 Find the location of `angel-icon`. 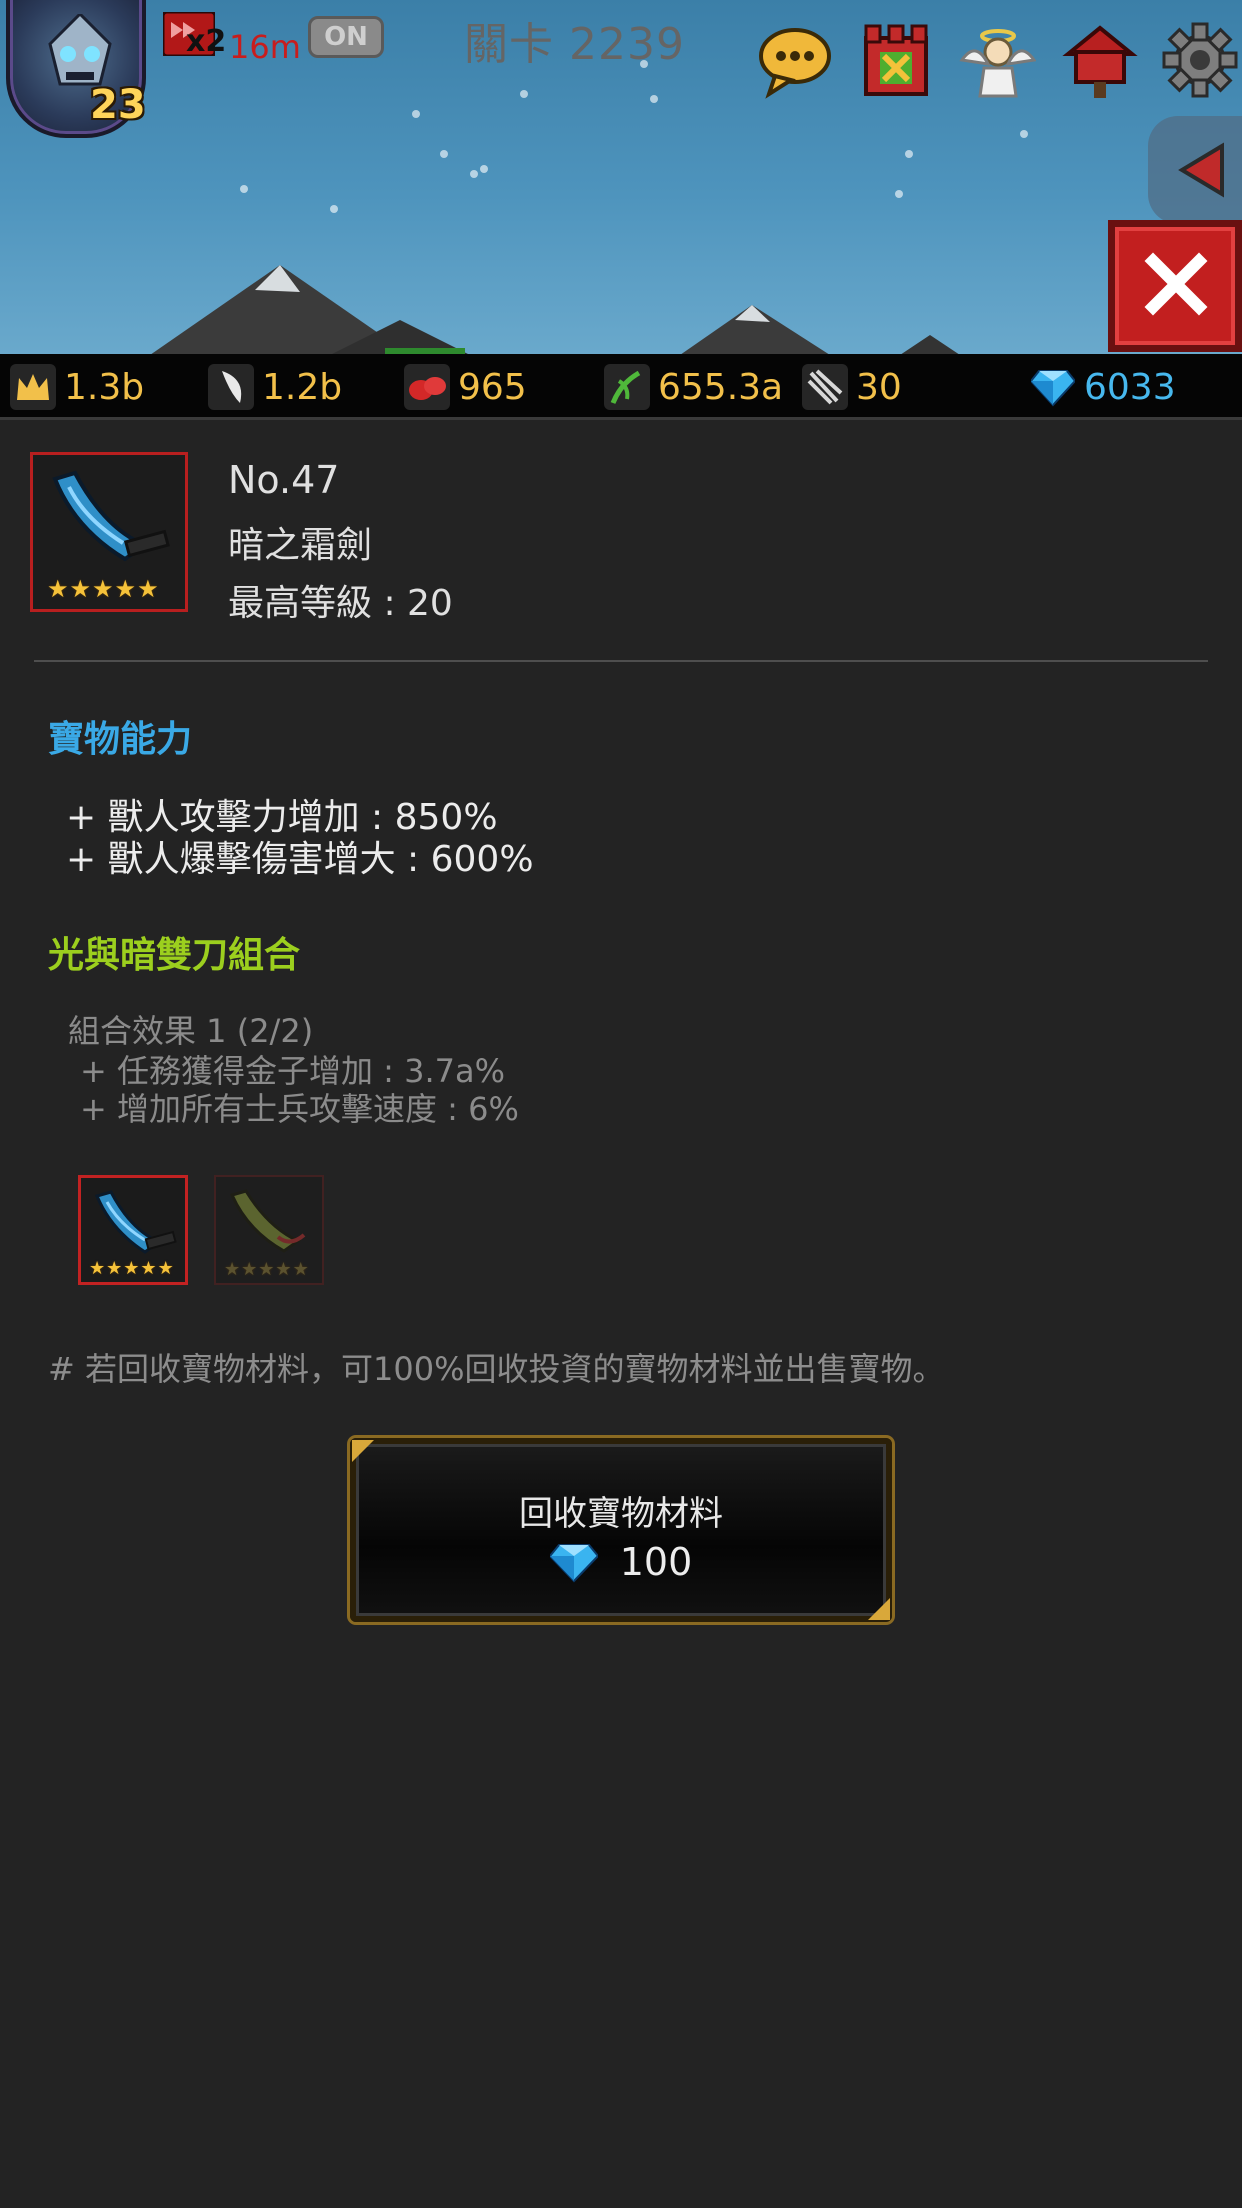

angel-icon is located at coordinates (996, 60).